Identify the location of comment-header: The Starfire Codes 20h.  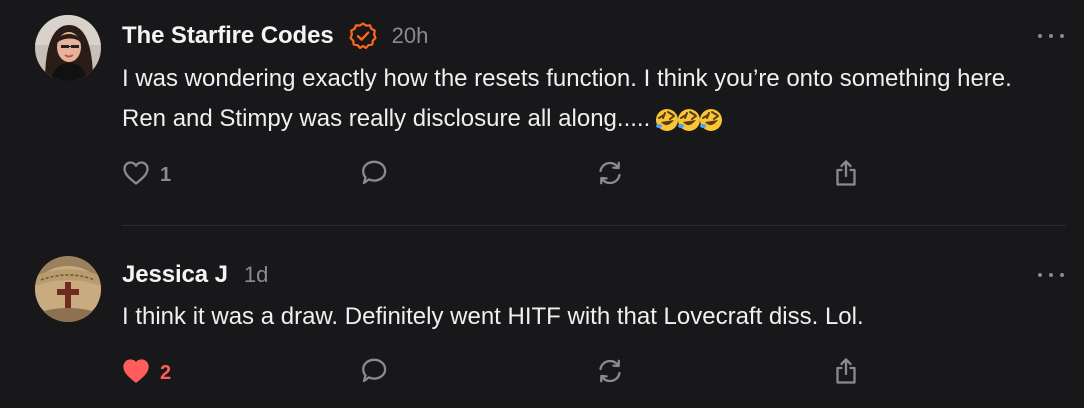
(275, 36).